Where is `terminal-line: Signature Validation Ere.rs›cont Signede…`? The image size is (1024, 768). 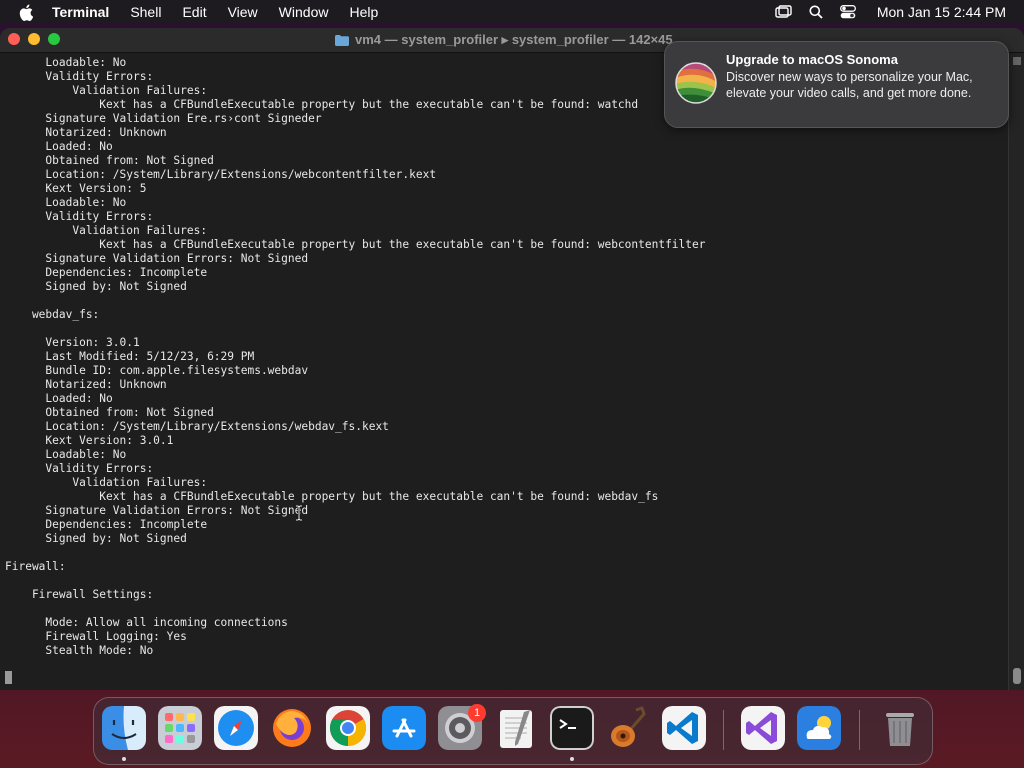 terminal-line: Signature Validation Ere.rs›cont Signede… is located at coordinates (163, 118).